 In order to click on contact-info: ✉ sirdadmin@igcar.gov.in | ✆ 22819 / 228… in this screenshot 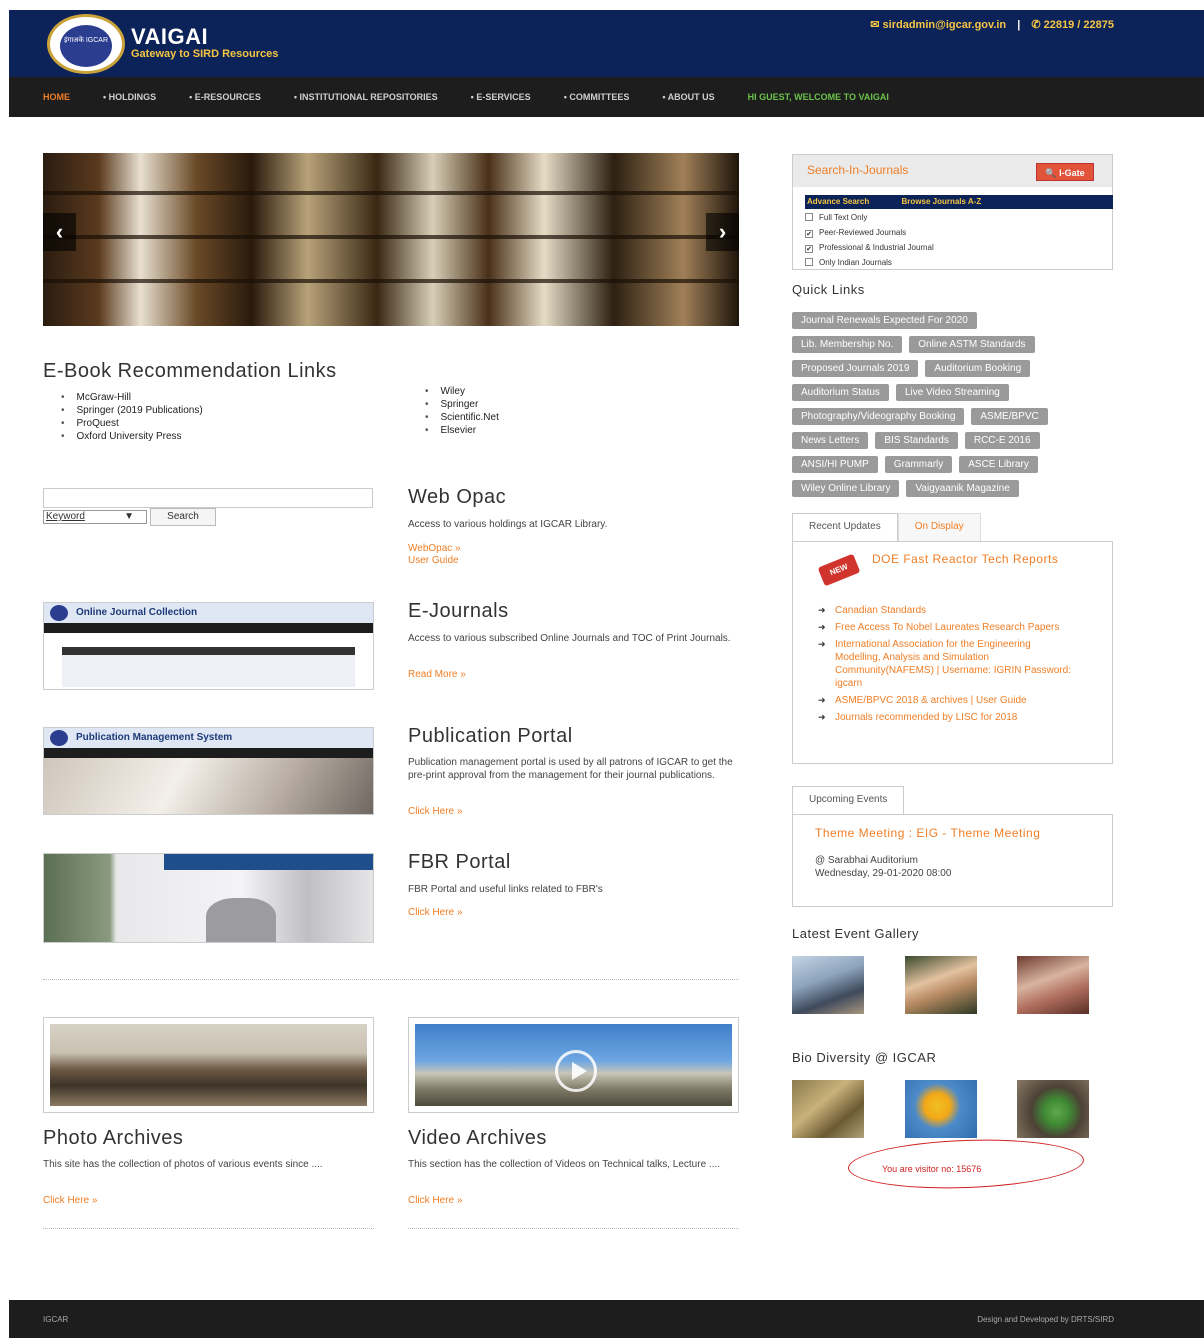, I will do `click(992, 24)`.